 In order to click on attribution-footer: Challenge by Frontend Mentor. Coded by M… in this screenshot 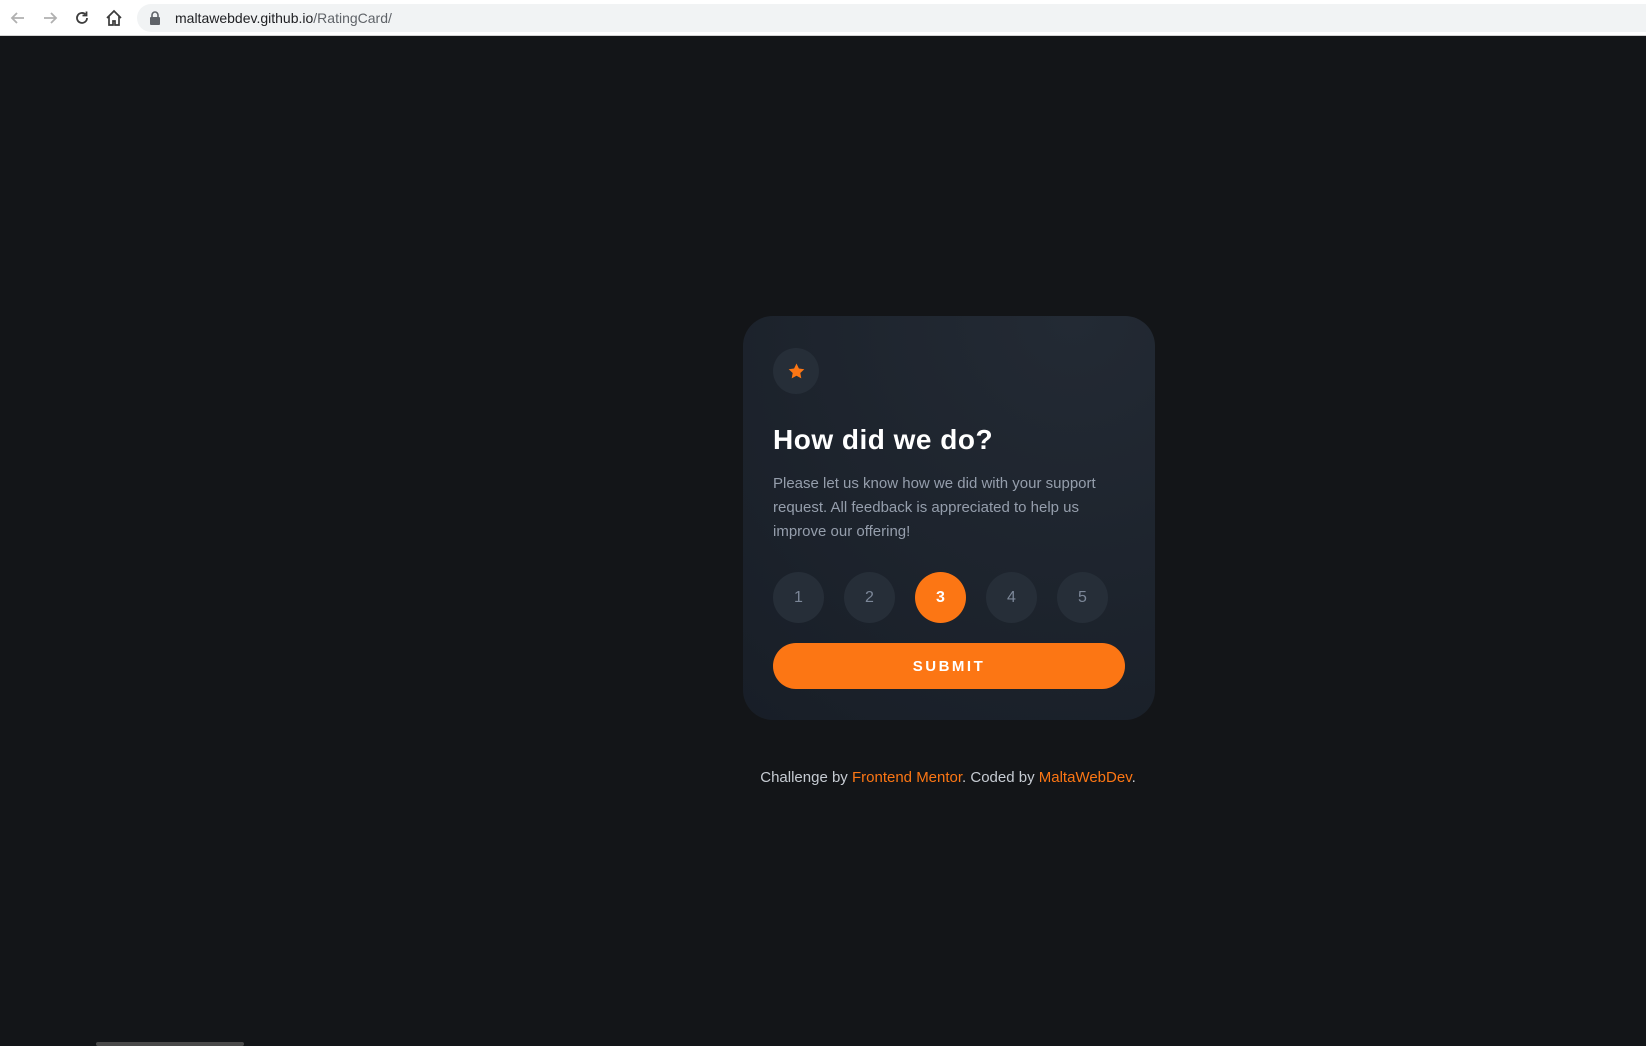, I will do `click(823, 777)`.